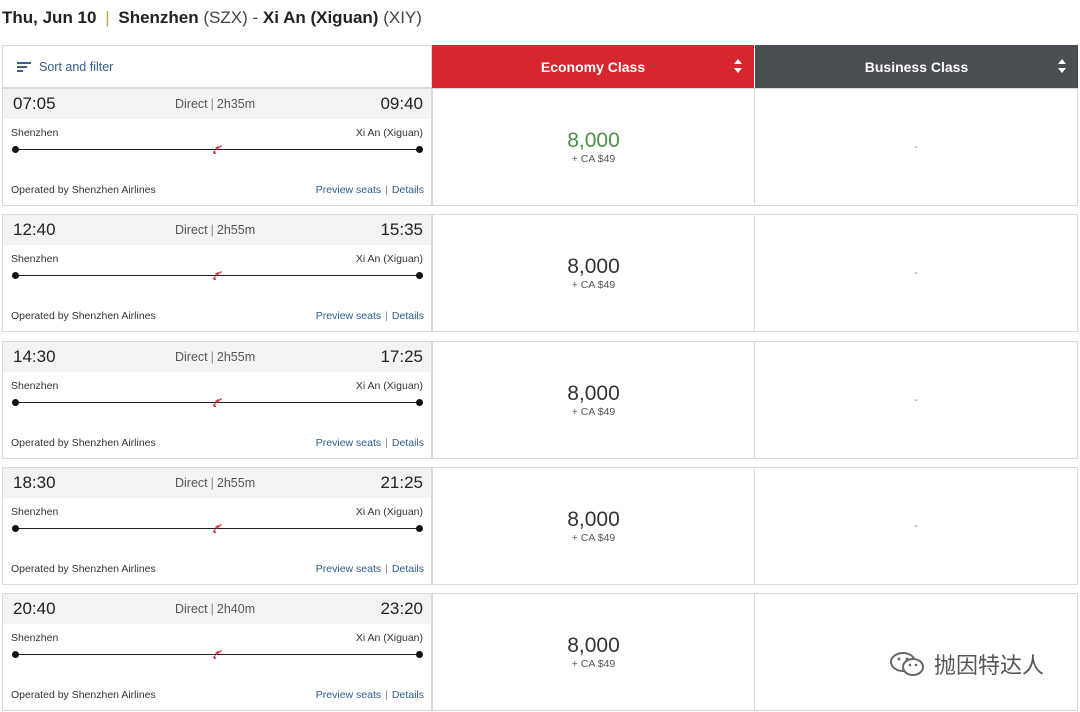  I want to click on economy-class-header: Economy Class, so click(593, 66).